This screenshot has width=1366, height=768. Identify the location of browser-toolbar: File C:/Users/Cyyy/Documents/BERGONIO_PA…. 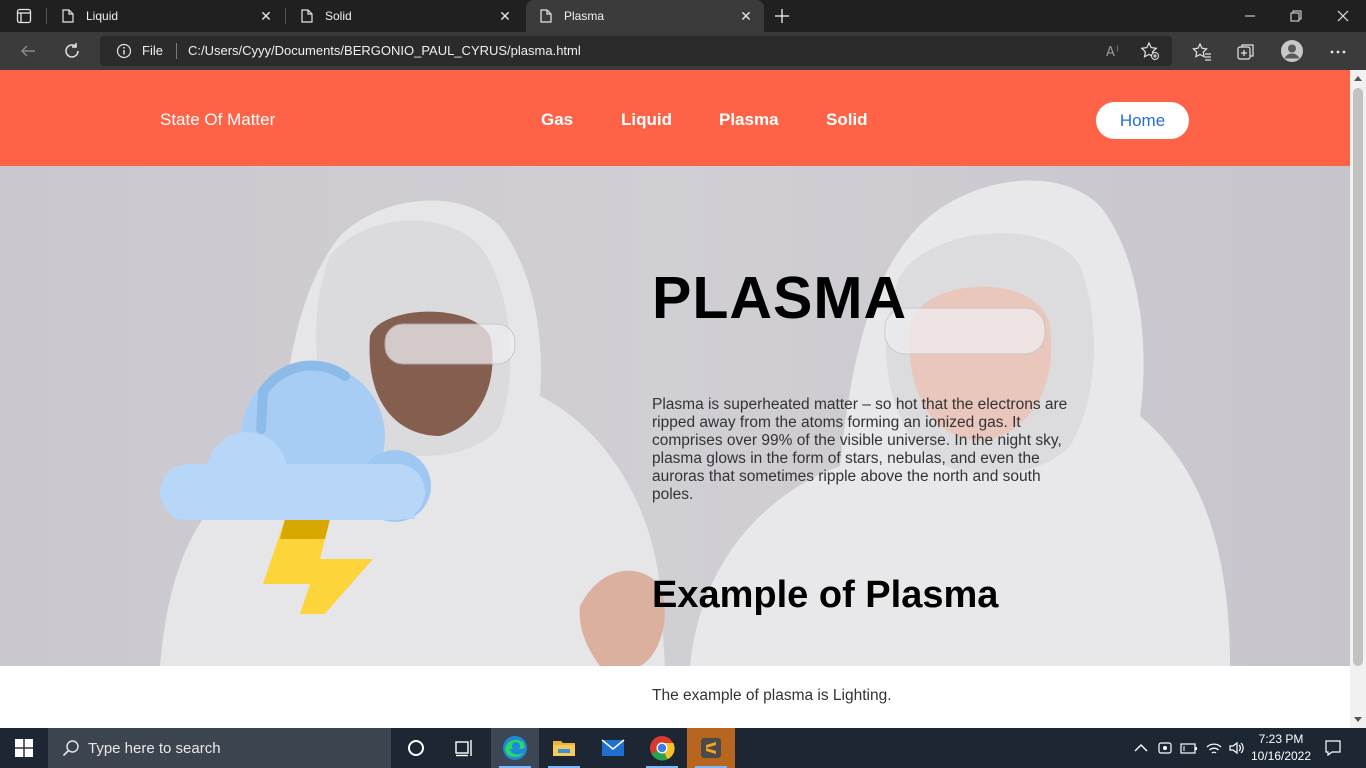
(683, 51).